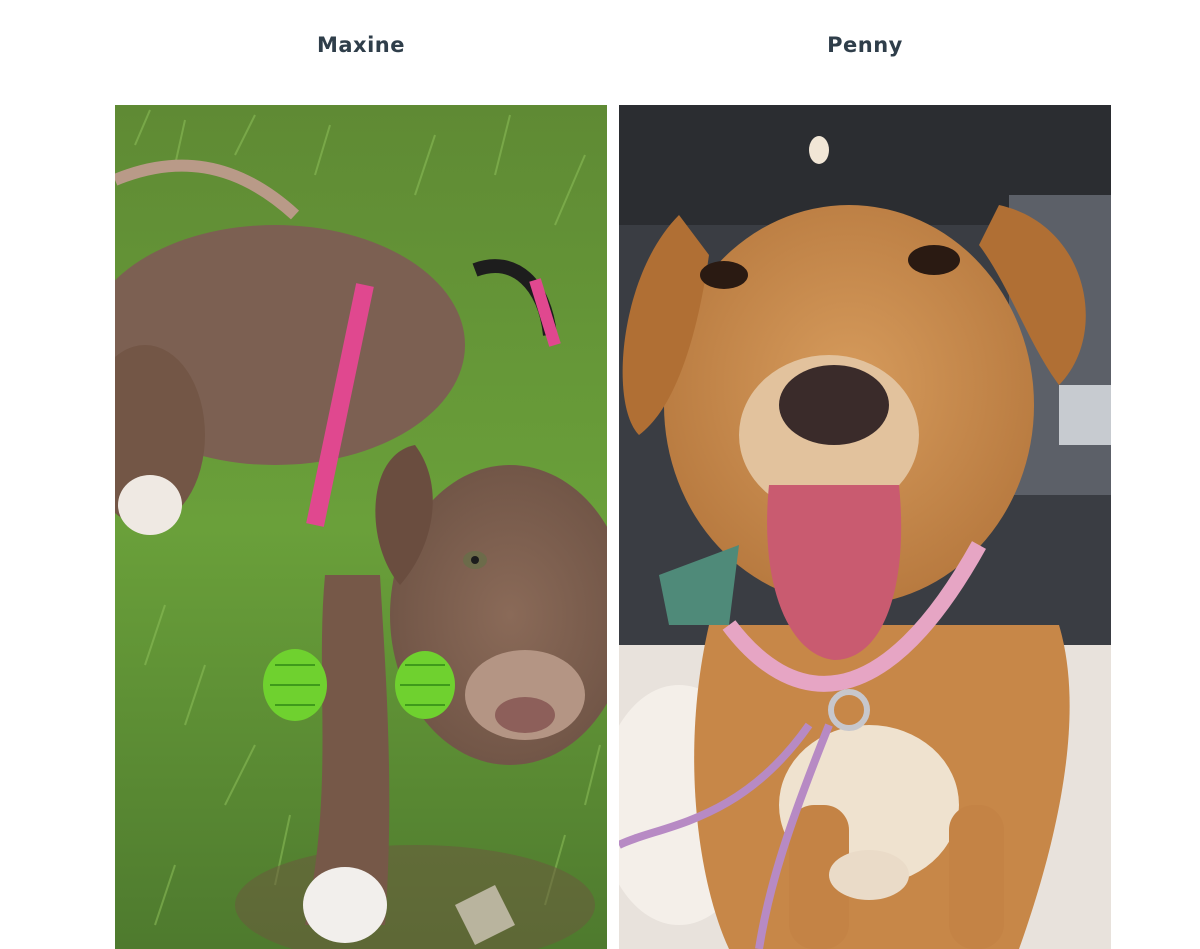  I want to click on dog-name-penny: Penny, so click(865, 45).